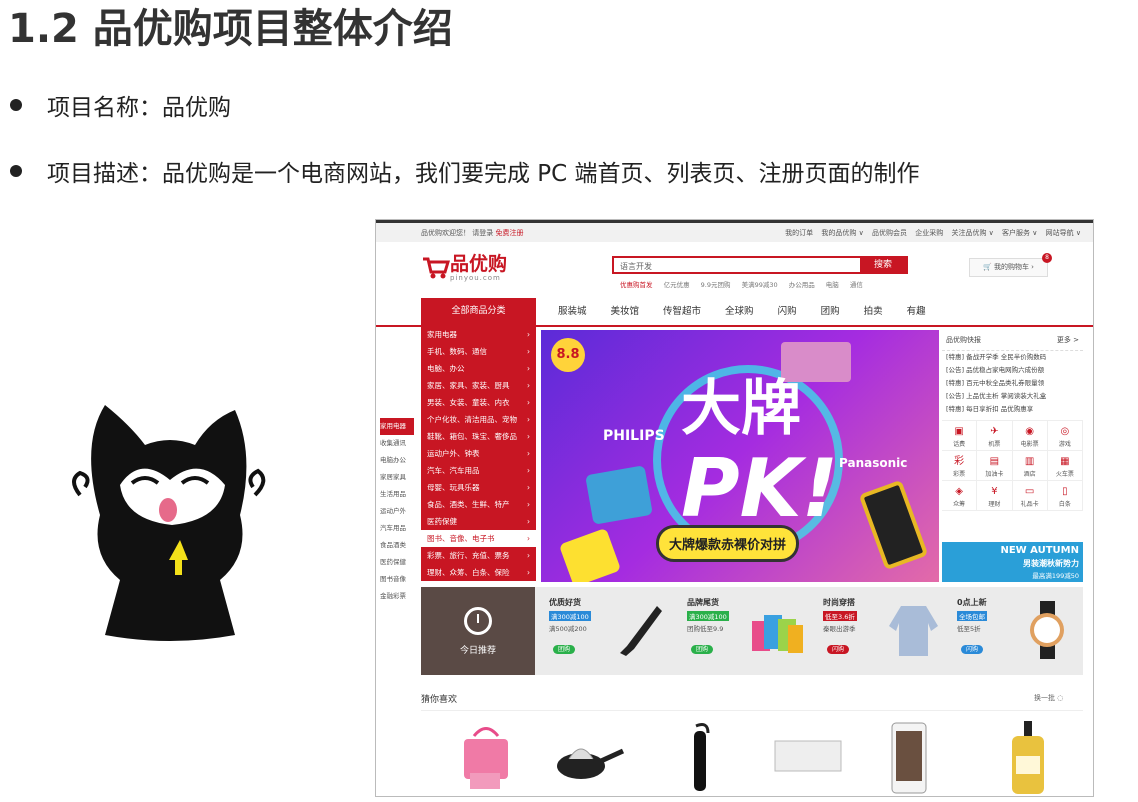 The height and width of the screenshot is (802, 1138). What do you see at coordinates (1028, 758) in the screenshot?
I see `lotion-bottle-image` at bounding box center [1028, 758].